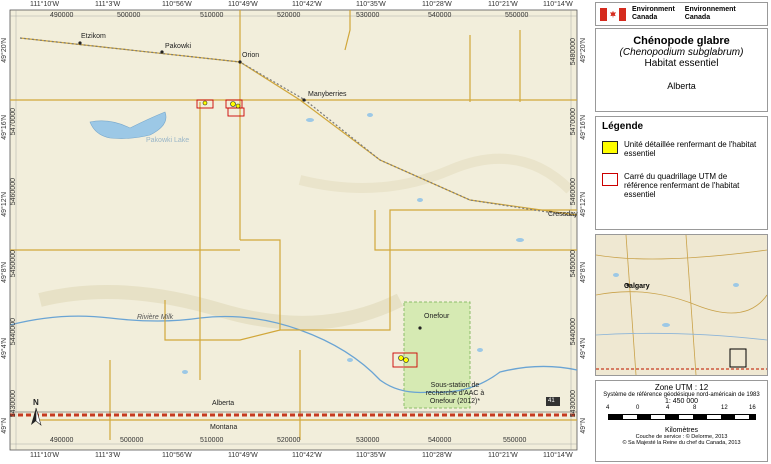 This screenshot has width=771, height=464. Describe the element at coordinates (223, 403) in the screenshot. I see `label-alberta: Alberta` at that location.